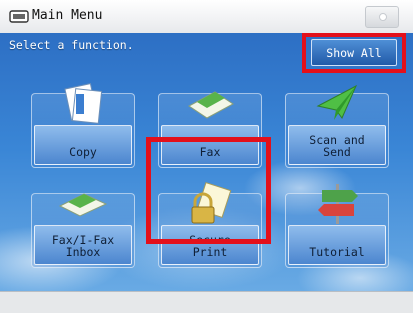 This screenshot has width=413, height=313. I want to click on show-all-button: Show All, so click(354, 52).